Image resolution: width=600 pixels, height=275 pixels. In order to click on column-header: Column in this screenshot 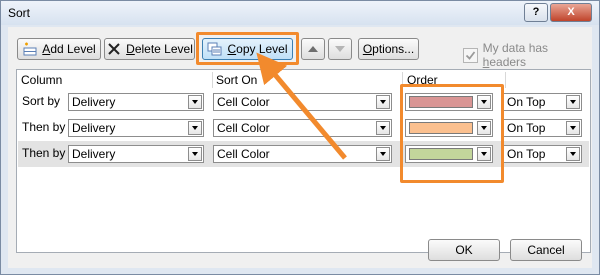, I will do `click(42, 80)`.